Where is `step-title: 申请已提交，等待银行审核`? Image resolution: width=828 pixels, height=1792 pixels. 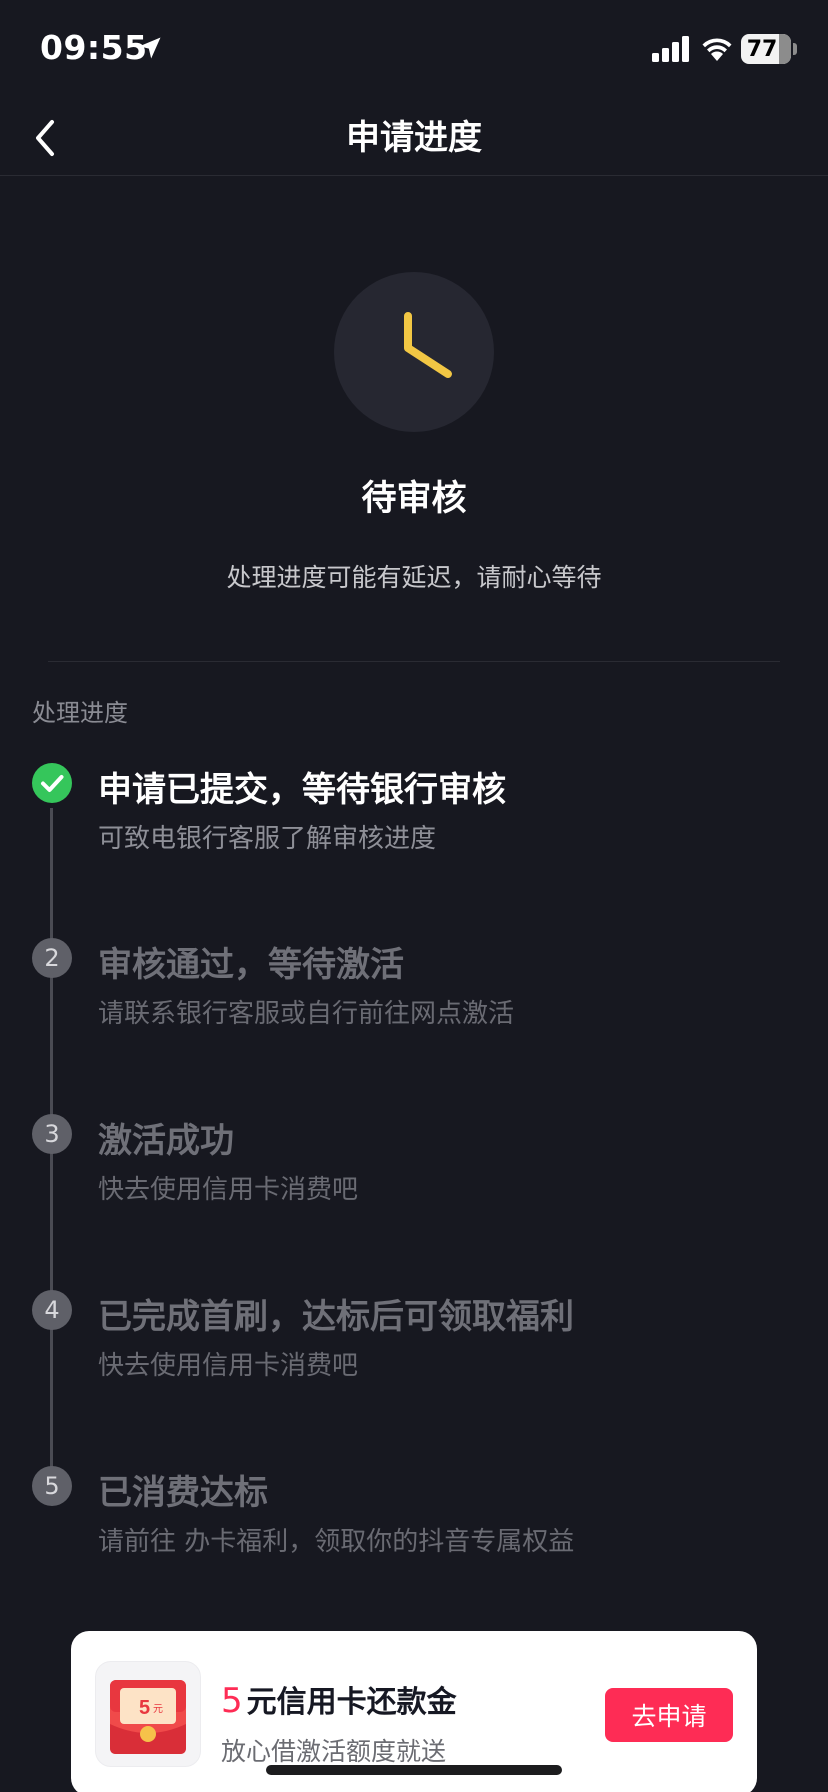
step-title: 申请已提交，等待银行审核 is located at coordinates (302, 790).